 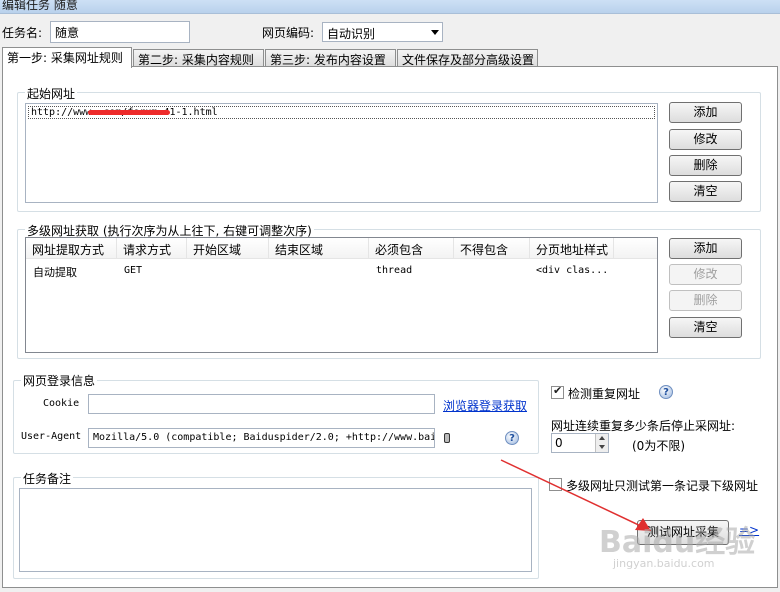 I want to click on add-multilevel-button: 添加, so click(x=705, y=248).